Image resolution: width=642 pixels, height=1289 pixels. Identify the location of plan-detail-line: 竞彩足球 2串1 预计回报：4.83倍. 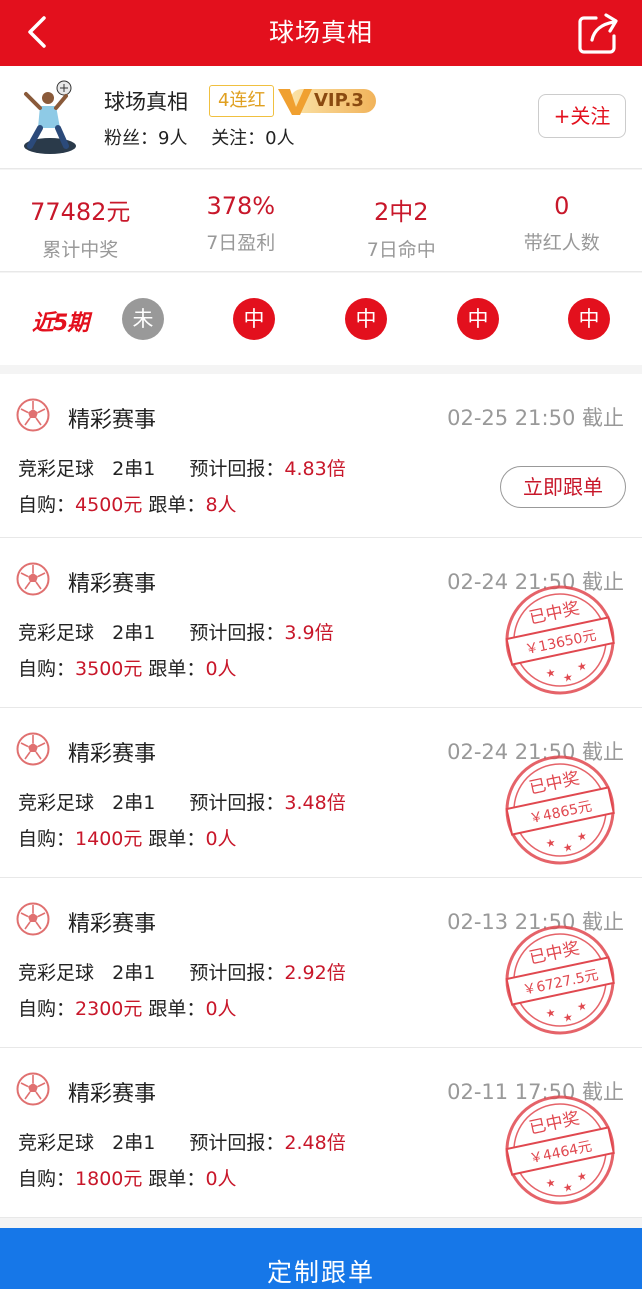
(182, 467).